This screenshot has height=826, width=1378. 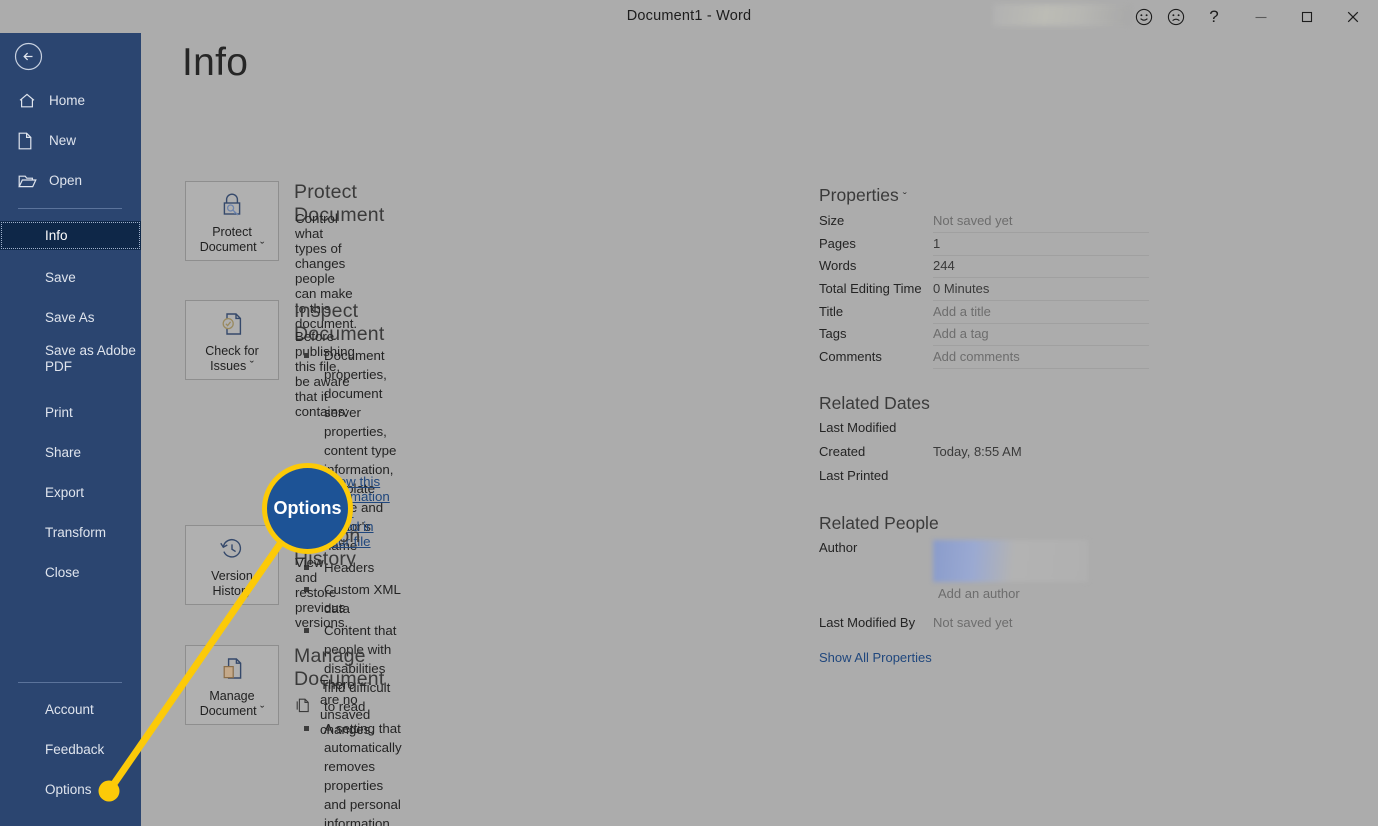 What do you see at coordinates (1041, 336) in the screenshot?
I see `property-value: Add a tag` at bounding box center [1041, 336].